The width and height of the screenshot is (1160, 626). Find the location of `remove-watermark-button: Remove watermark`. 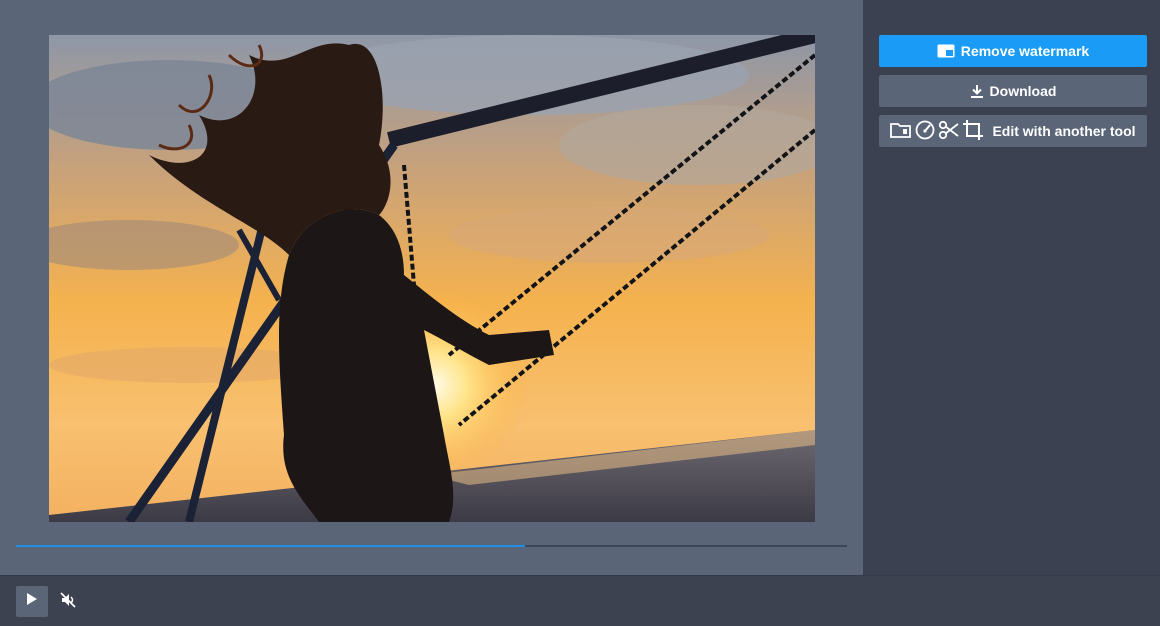

remove-watermark-button: Remove watermark is located at coordinates (1013, 51).